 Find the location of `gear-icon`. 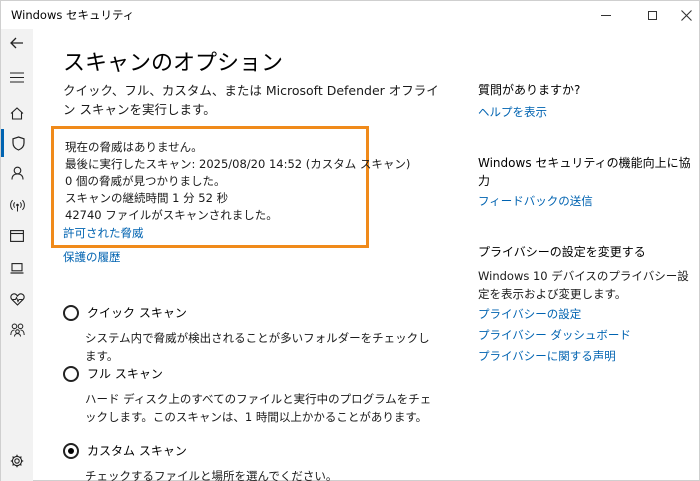

gear-icon is located at coordinates (17, 461).